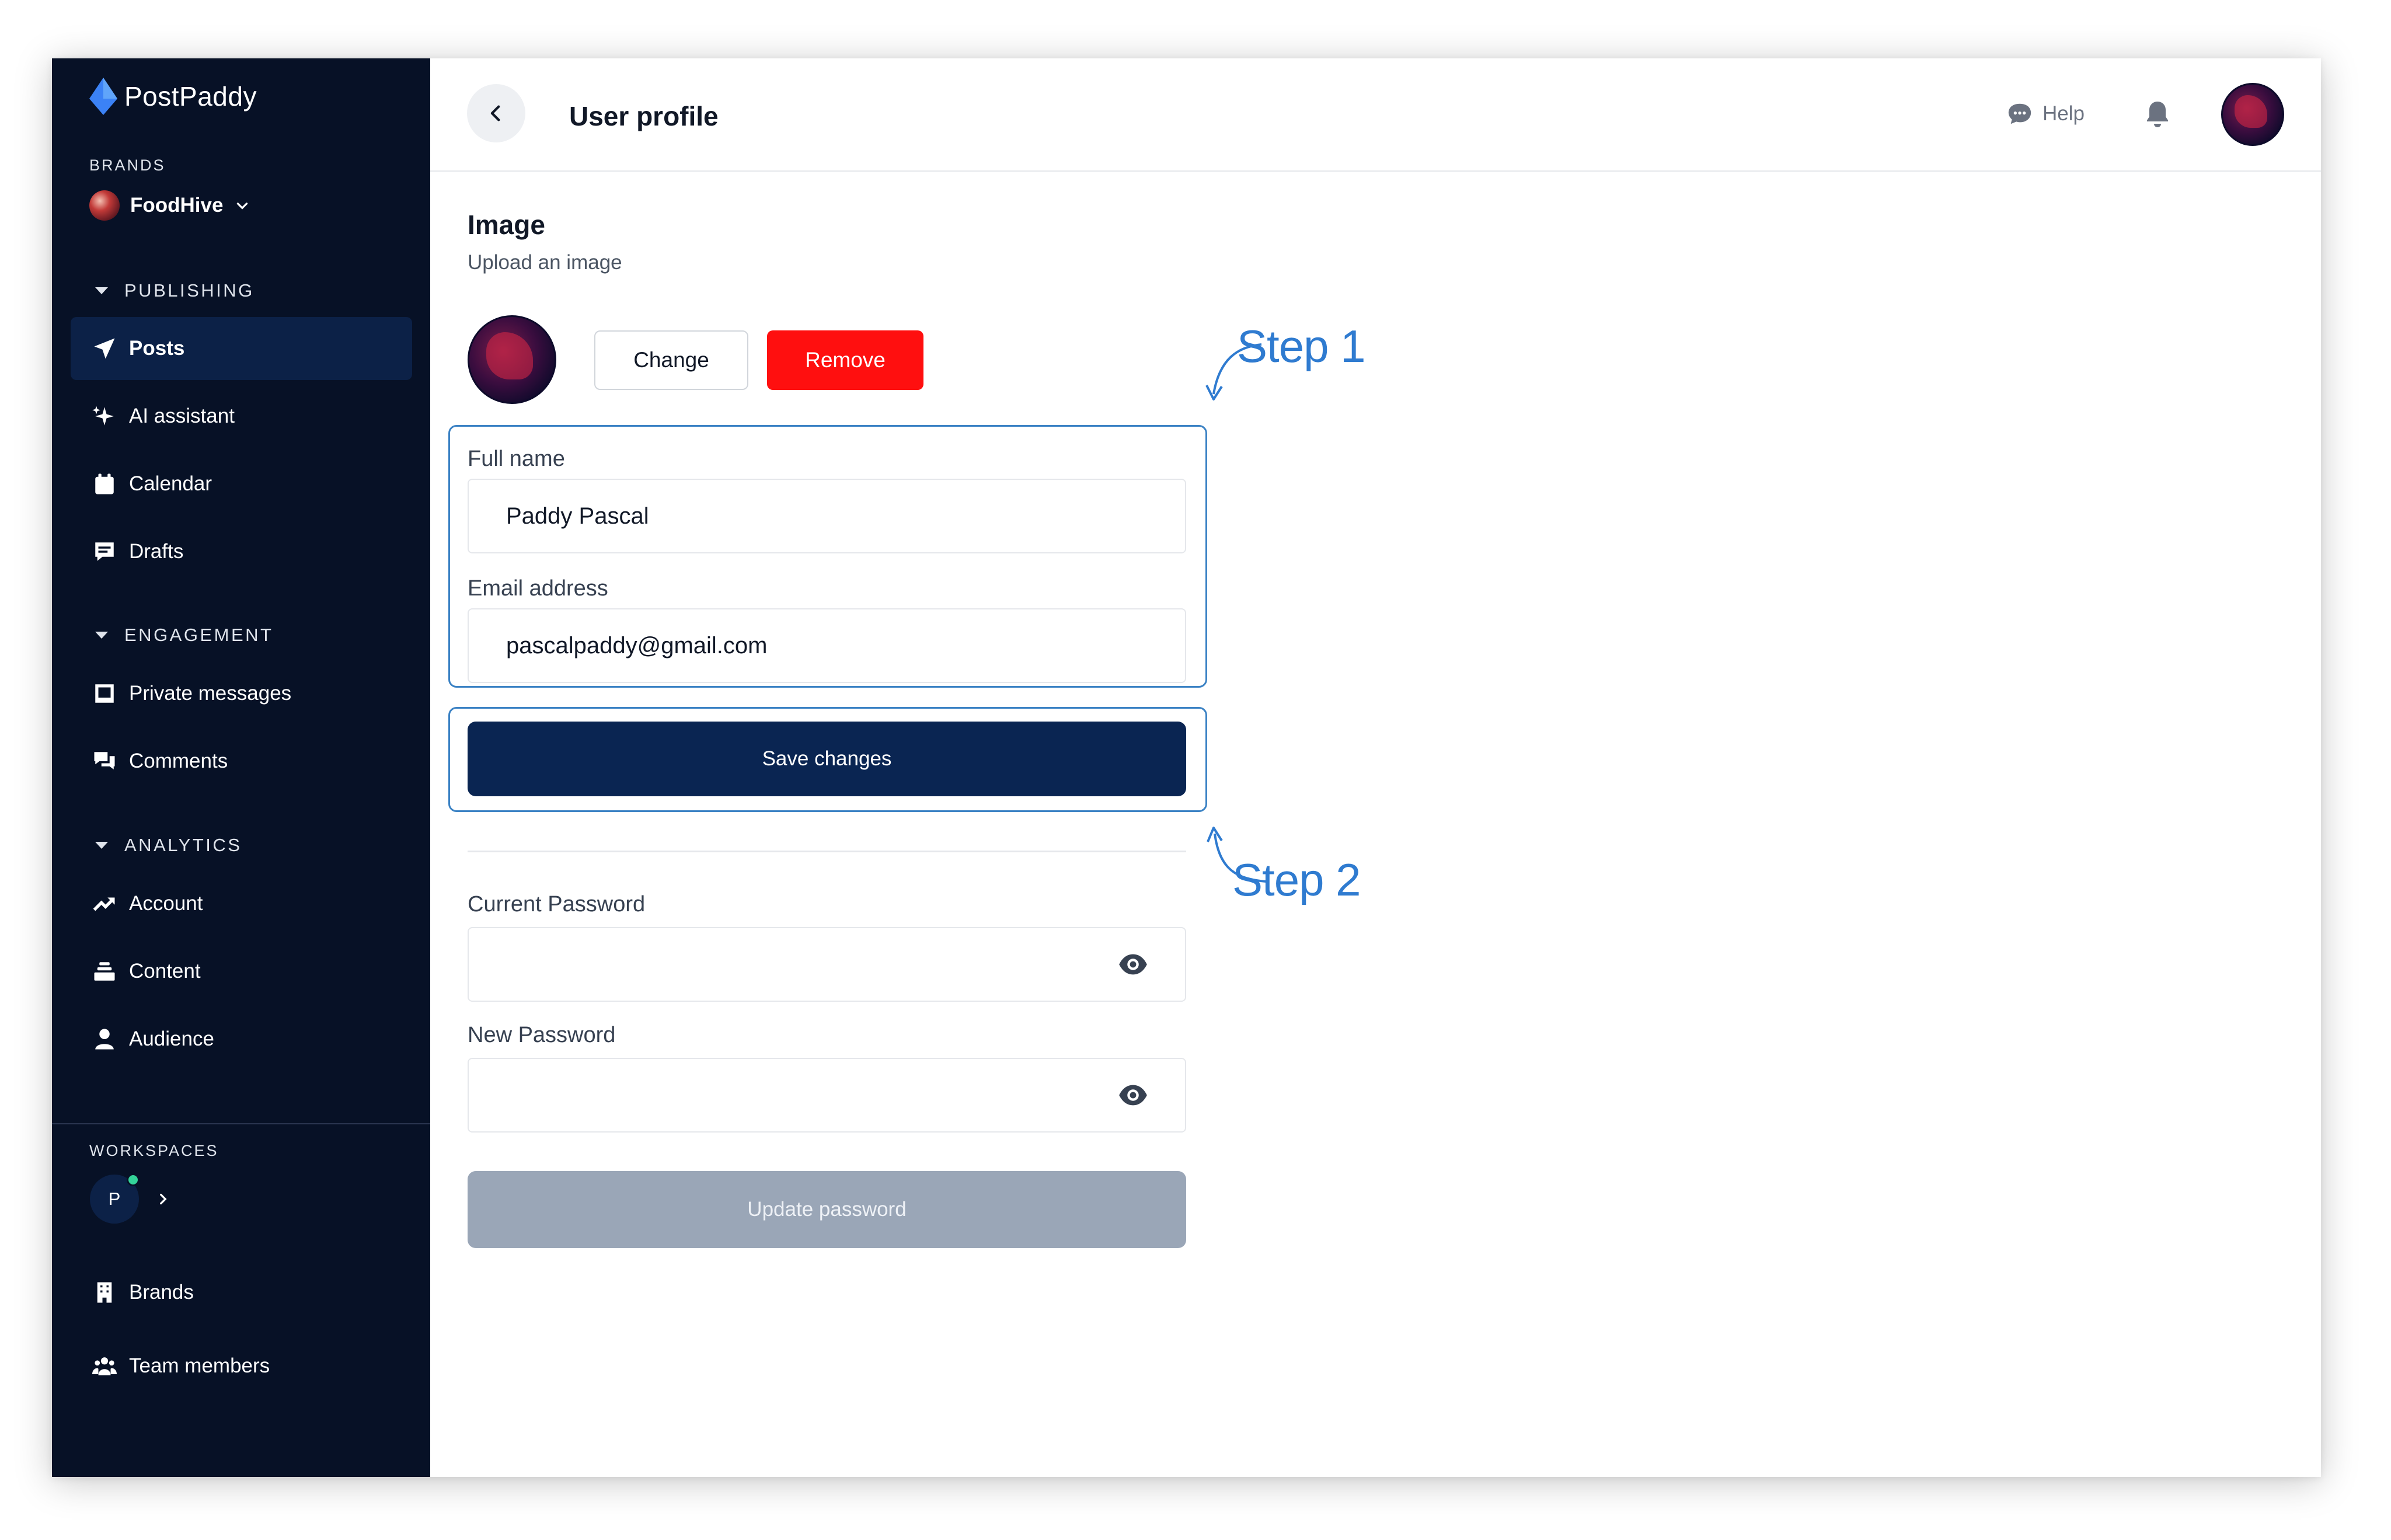 The height and width of the screenshot is (1540, 2391). I want to click on chat-bubble-icon, so click(2019, 114).